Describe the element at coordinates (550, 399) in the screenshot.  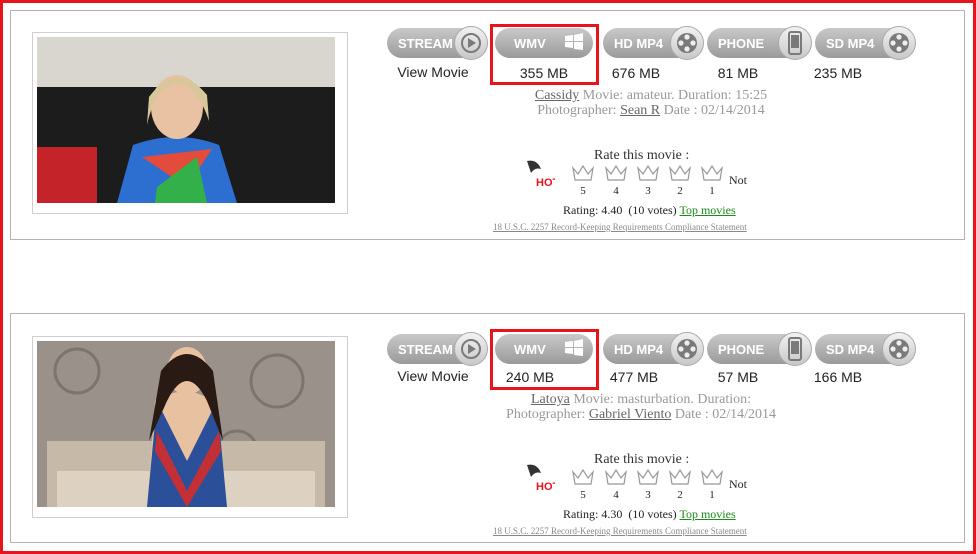
I see `model-link: Latoya` at that location.